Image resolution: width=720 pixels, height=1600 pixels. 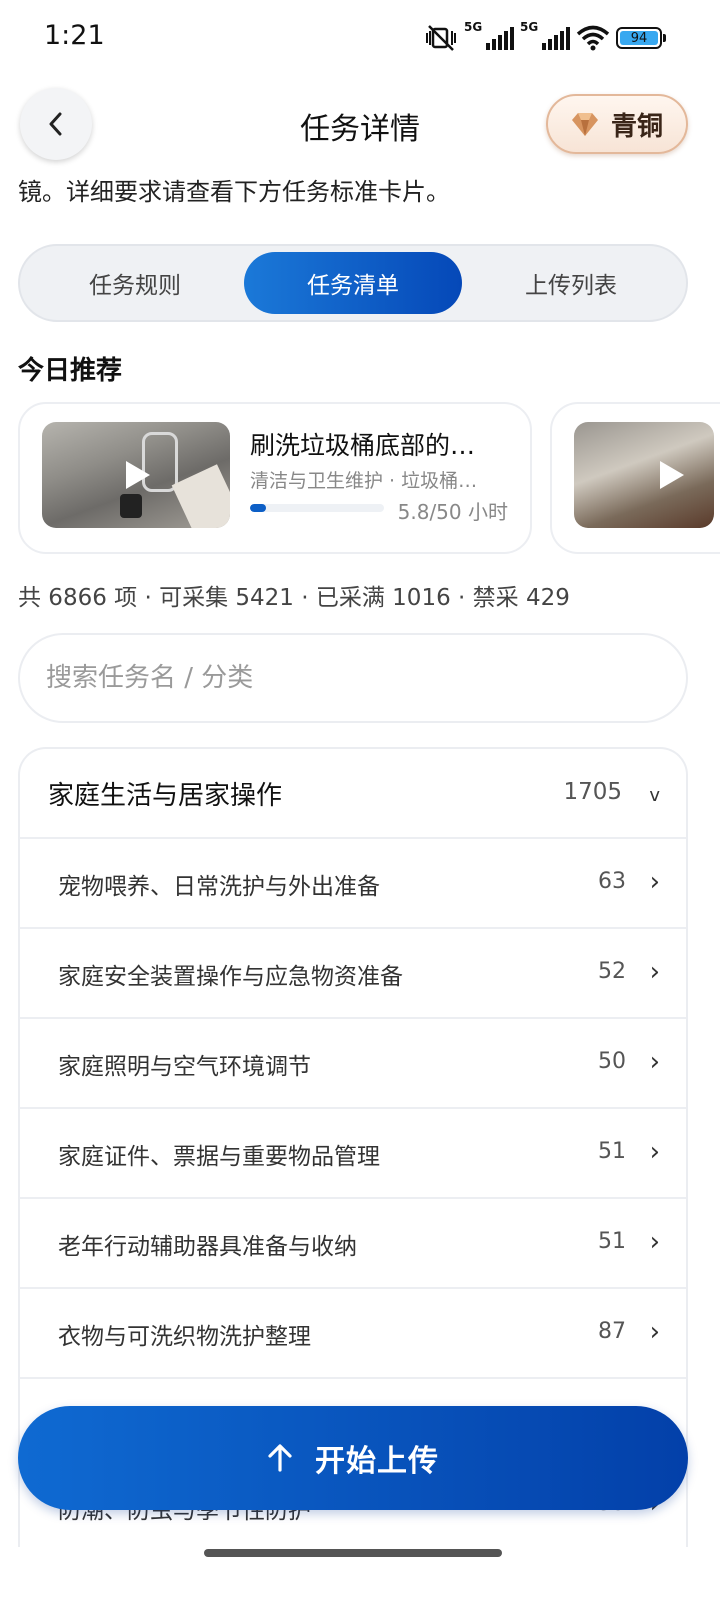 I want to click on rank-badge: 青铜, so click(x=617, y=124).